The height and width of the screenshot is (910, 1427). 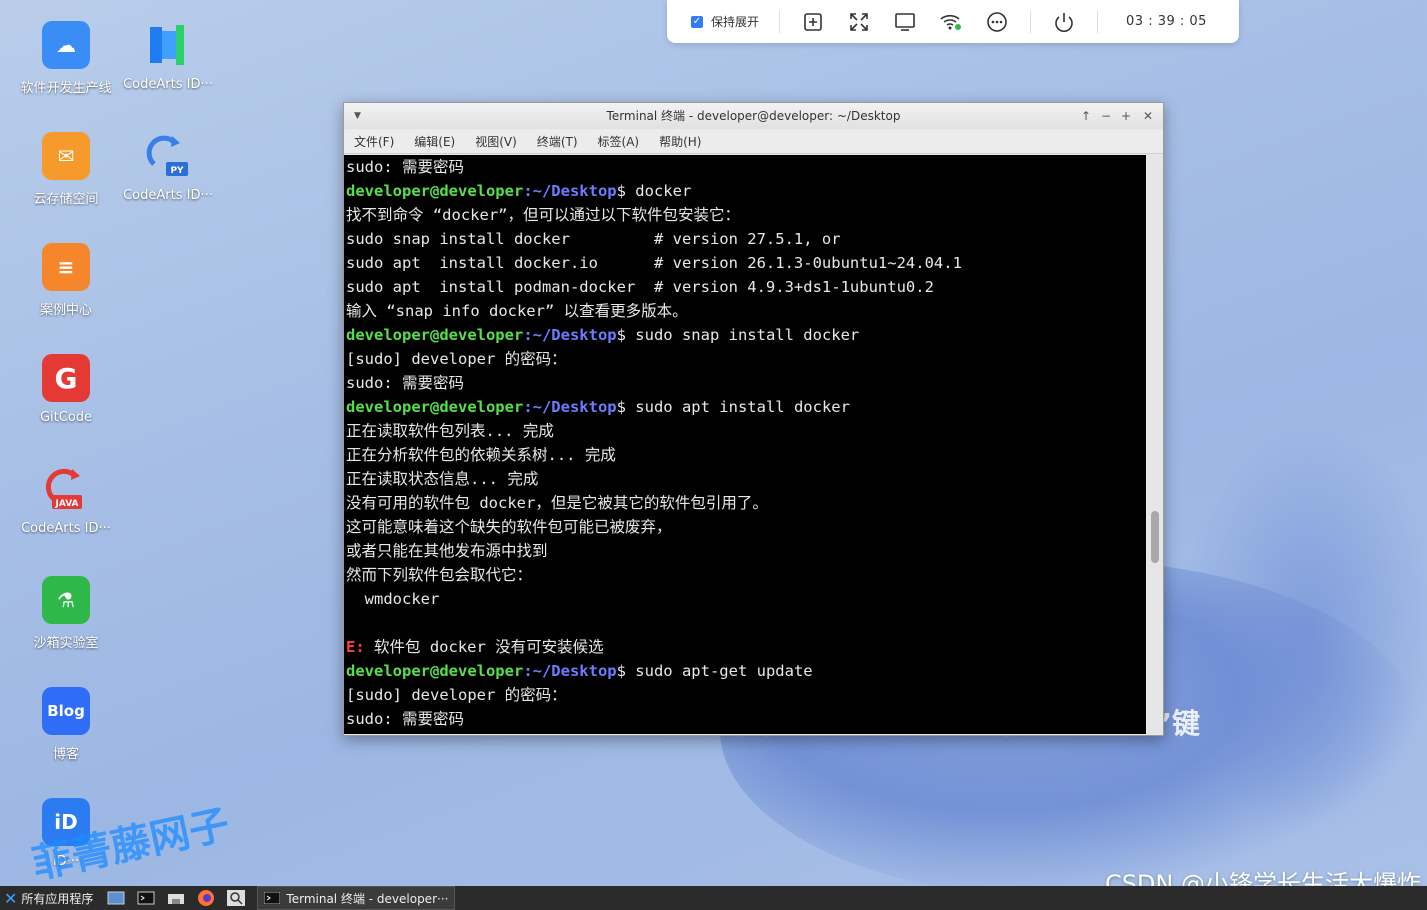 What do you see at coordinates (66, 45) in the screenshot?
I see `cloud-app-icon: ☁` at bounding box center [66, 45].